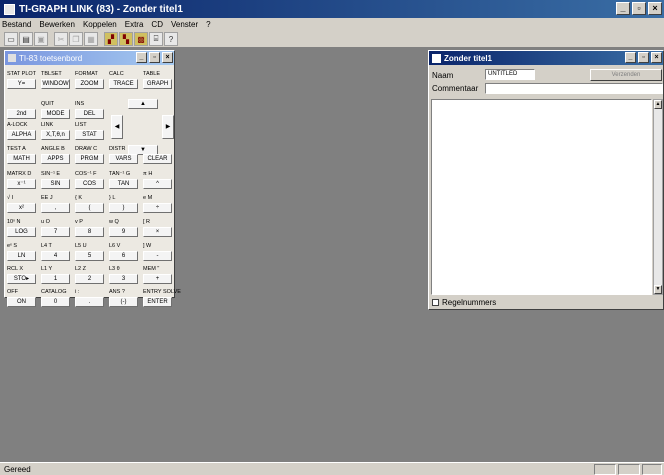  I want to click on calc-key: +, so click(157, 279).